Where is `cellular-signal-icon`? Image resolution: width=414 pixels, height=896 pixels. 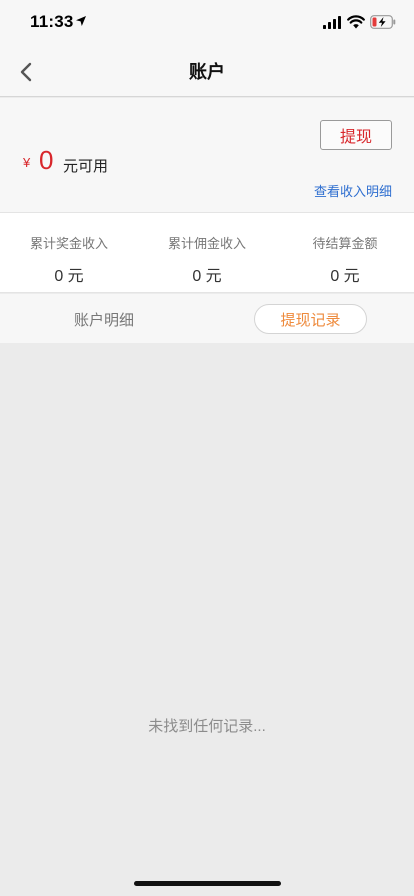 cellular-signal-icon is located at coordinates (332, 22).